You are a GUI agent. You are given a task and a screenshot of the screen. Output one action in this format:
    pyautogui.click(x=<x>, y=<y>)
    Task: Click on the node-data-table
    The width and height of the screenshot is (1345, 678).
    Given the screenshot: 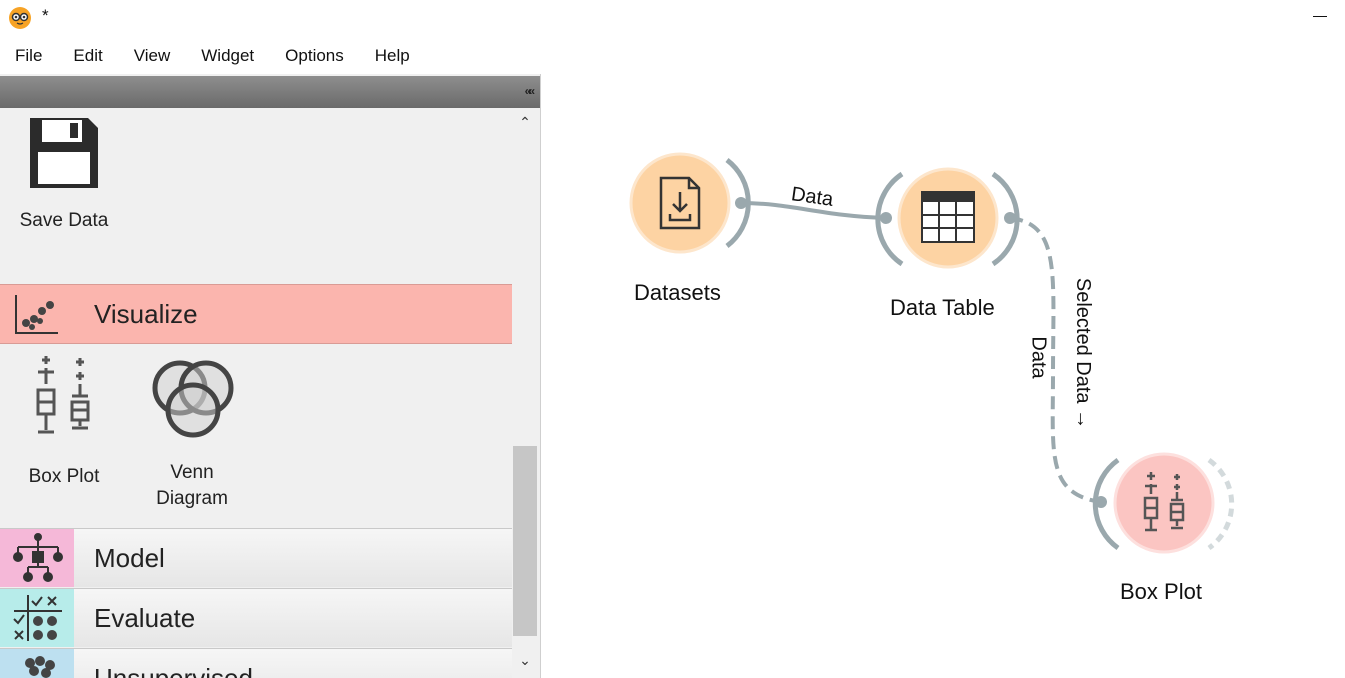 What is the action you would take?
    pyautogui.click(x=947, y=218)
    